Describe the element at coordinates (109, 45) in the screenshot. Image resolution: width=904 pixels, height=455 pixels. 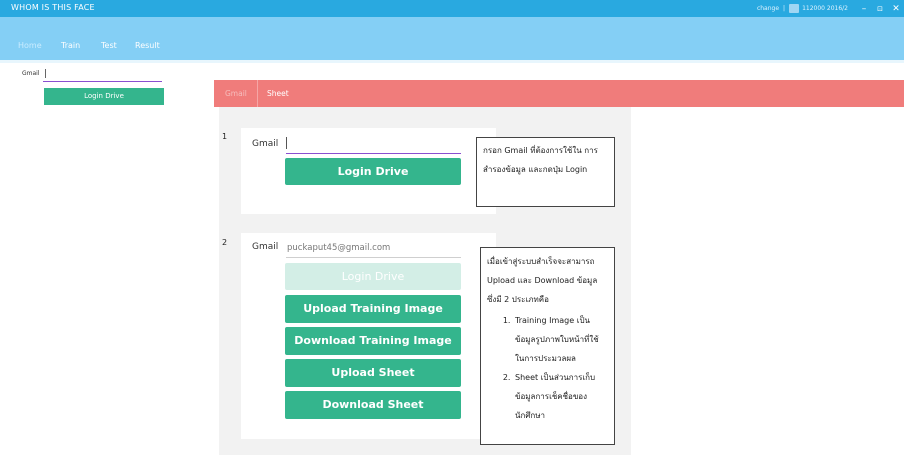
I see `tab-test: Test` at that location.